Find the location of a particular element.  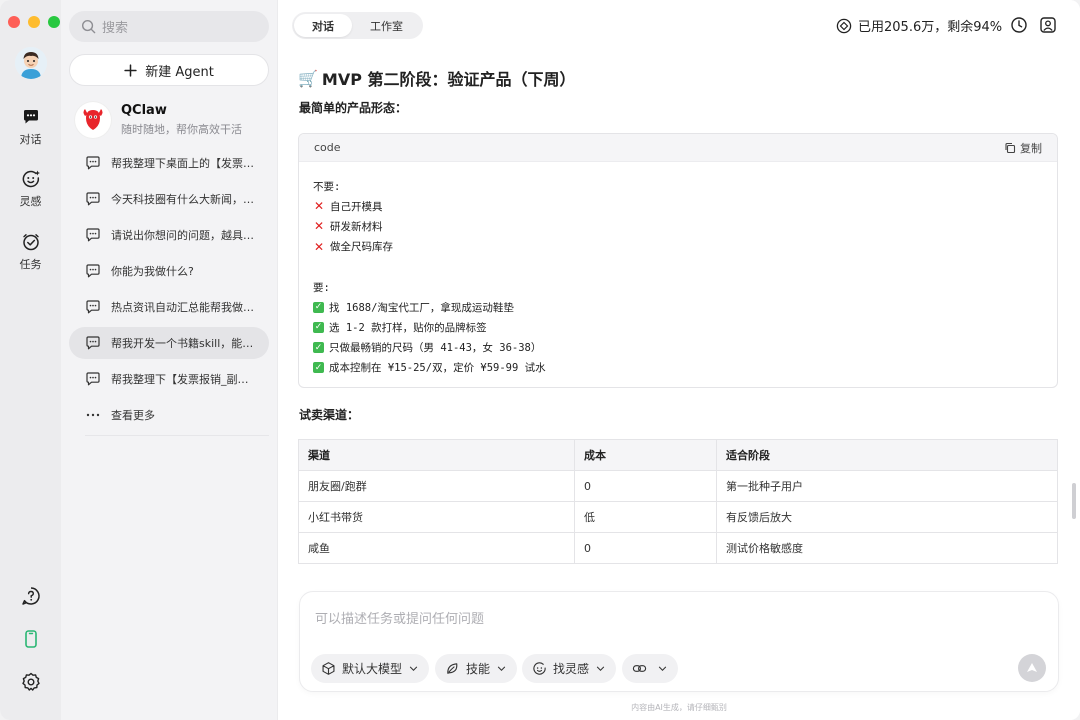

leaf-icon is located at coordinates (452, 668).